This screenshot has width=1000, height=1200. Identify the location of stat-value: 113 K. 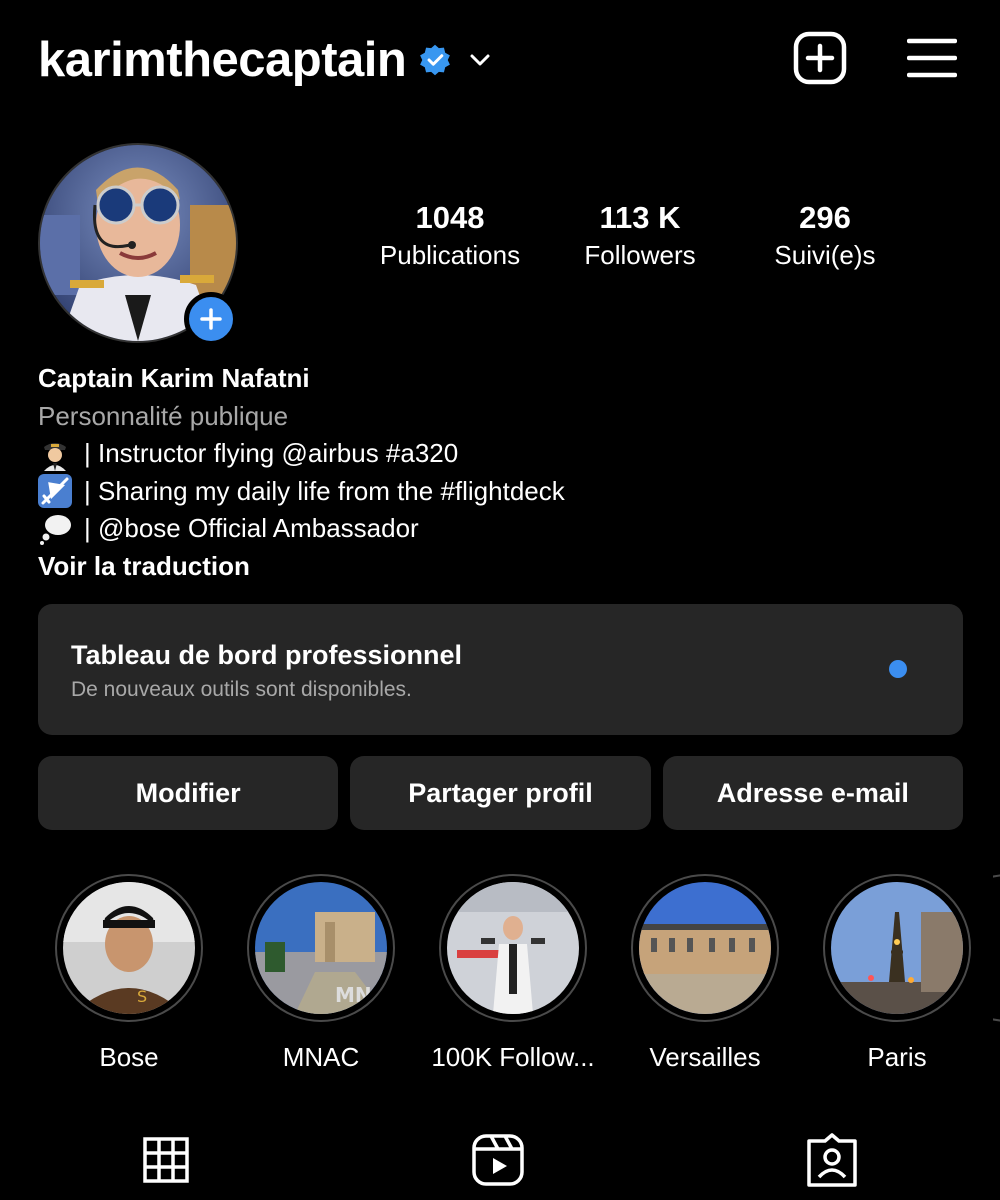
(640, 217).